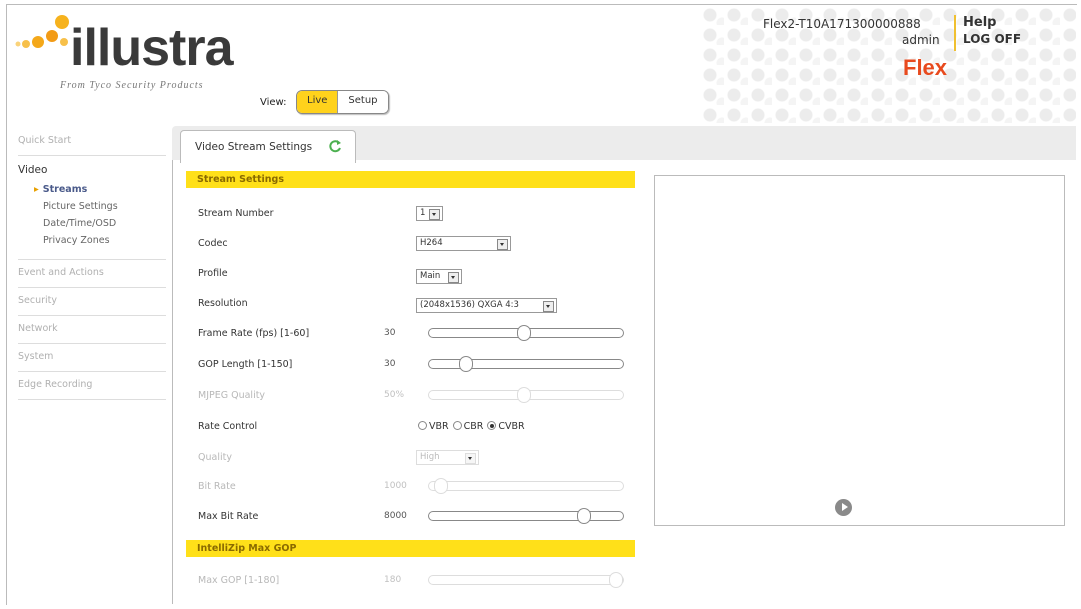  Describe the element at coordinates (463, 243) in the screenshot. I see `codec-select: H264` at that location.